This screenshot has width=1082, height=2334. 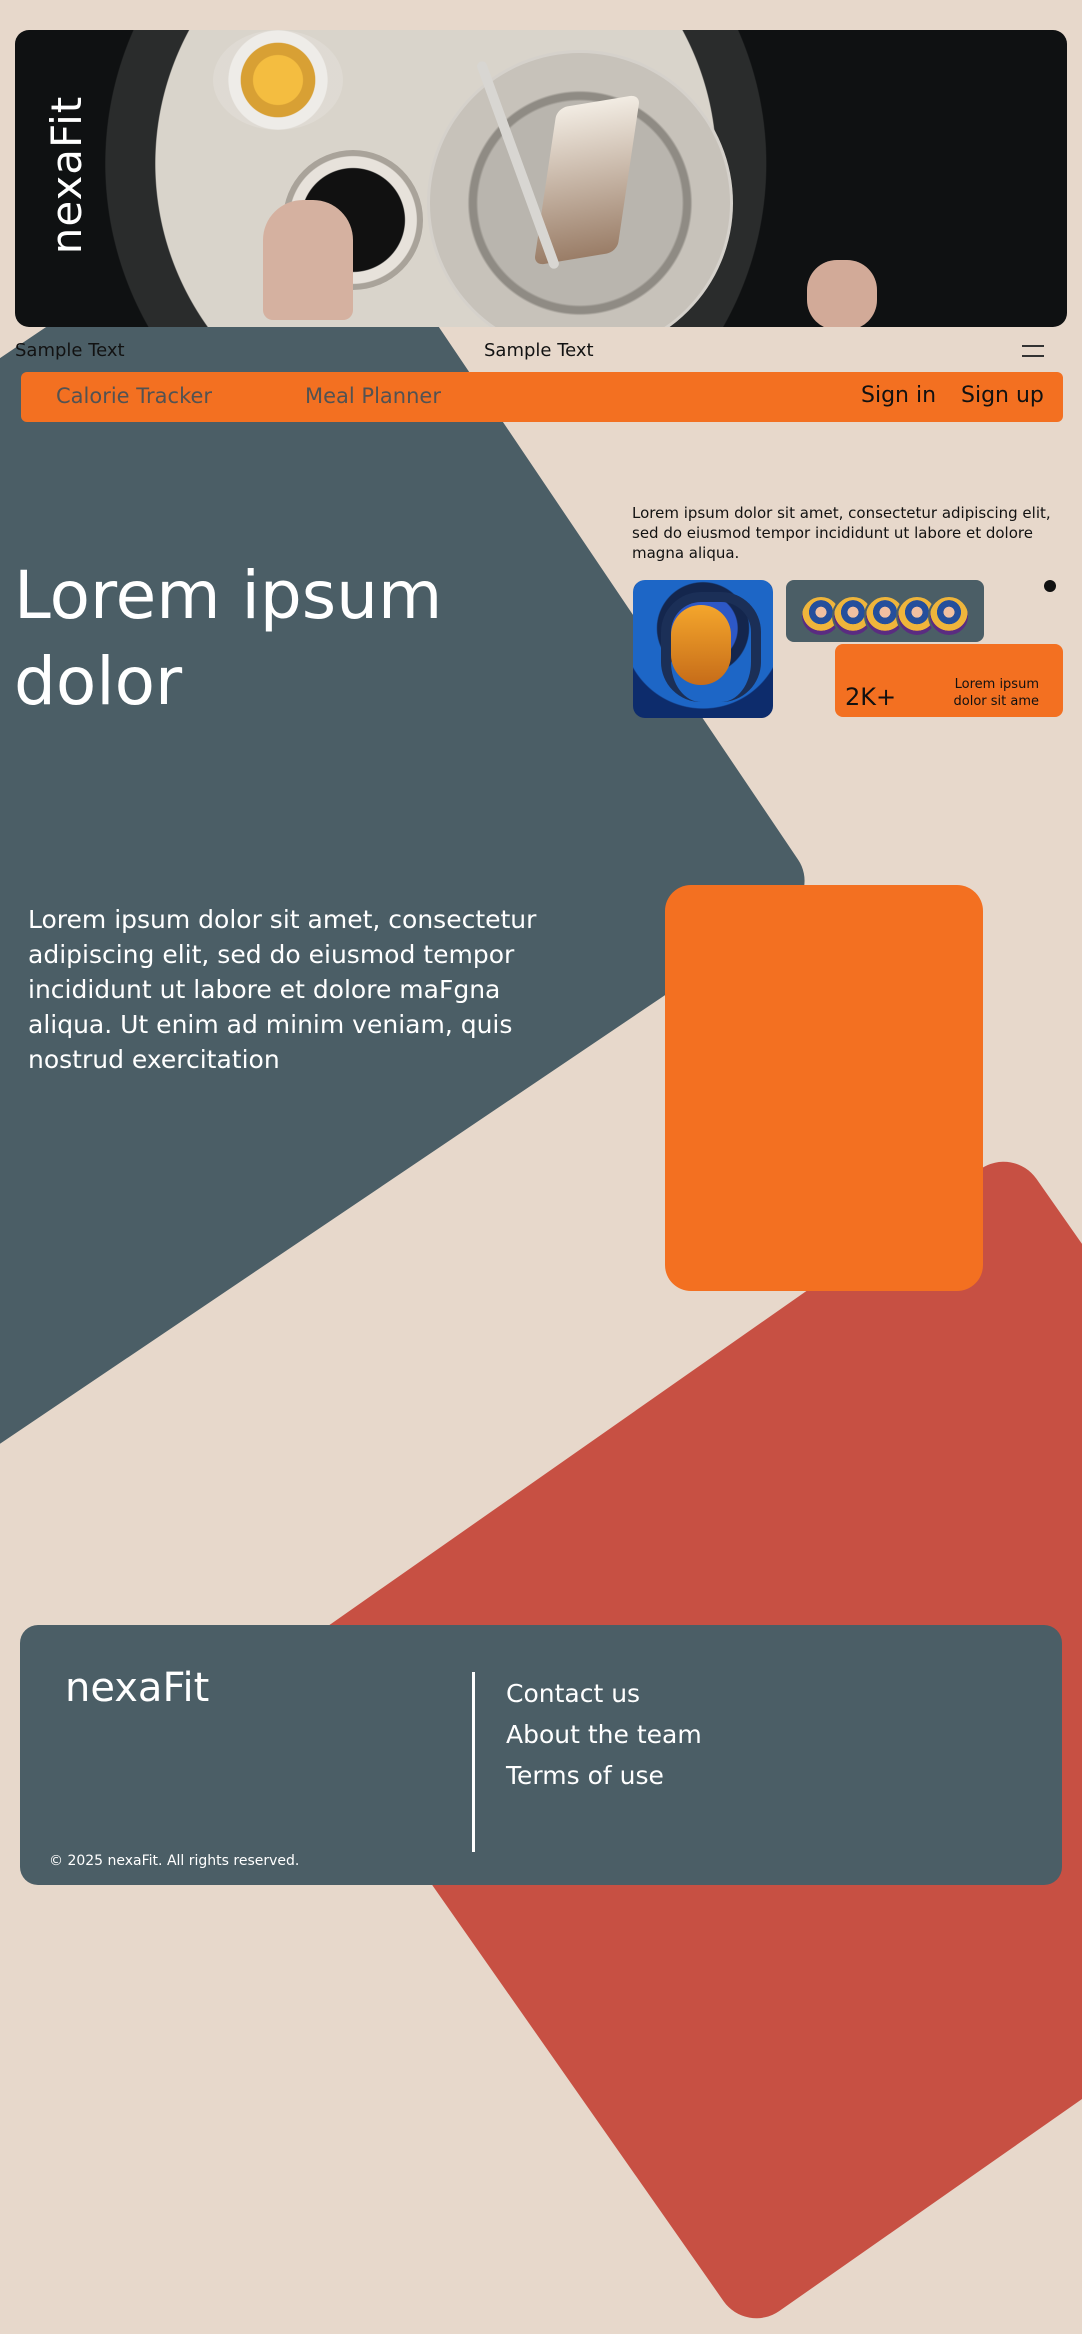 What do you see at coordinates (66, 175) in the screenshot?
I see `vertical-brand-logo: nexaFit` at bounding box center [66, 175].